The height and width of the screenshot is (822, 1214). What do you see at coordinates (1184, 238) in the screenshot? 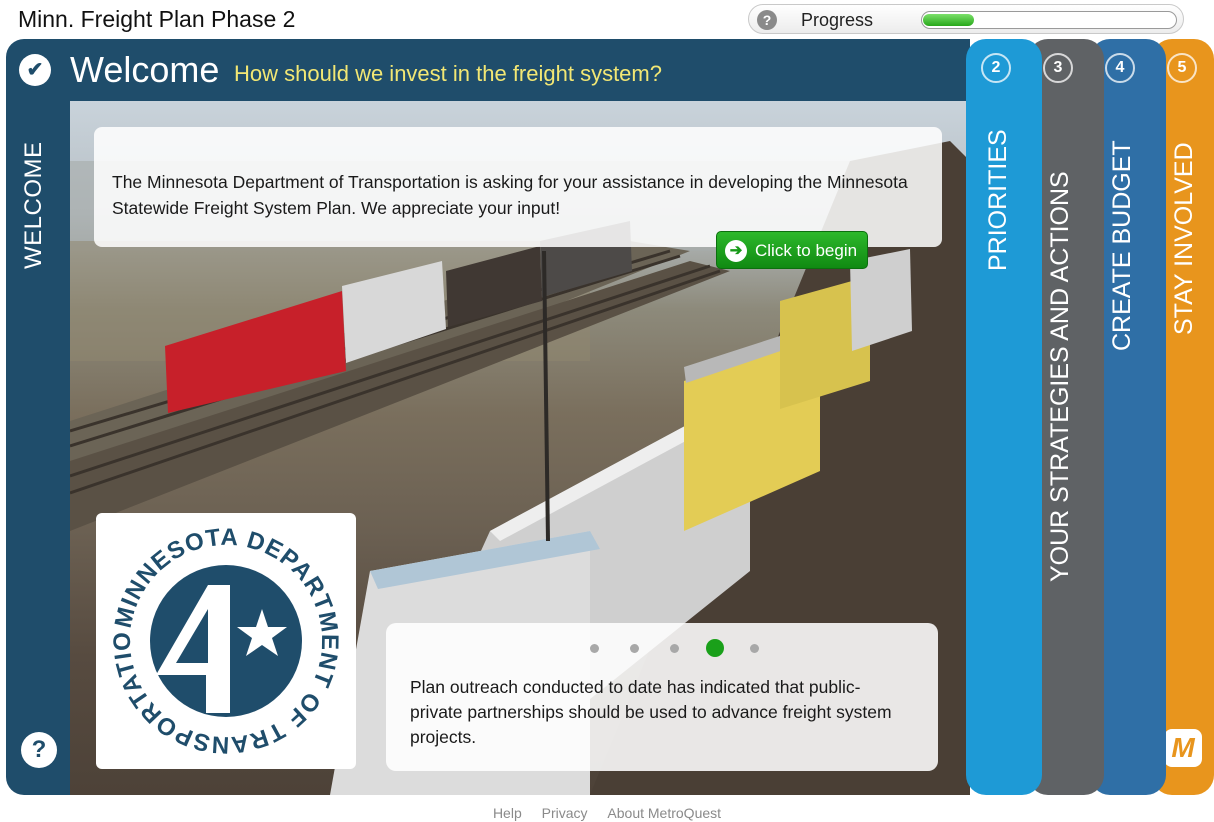
I see `tab-label: STAY INVOLVED` at bounding box center [1184, 238].